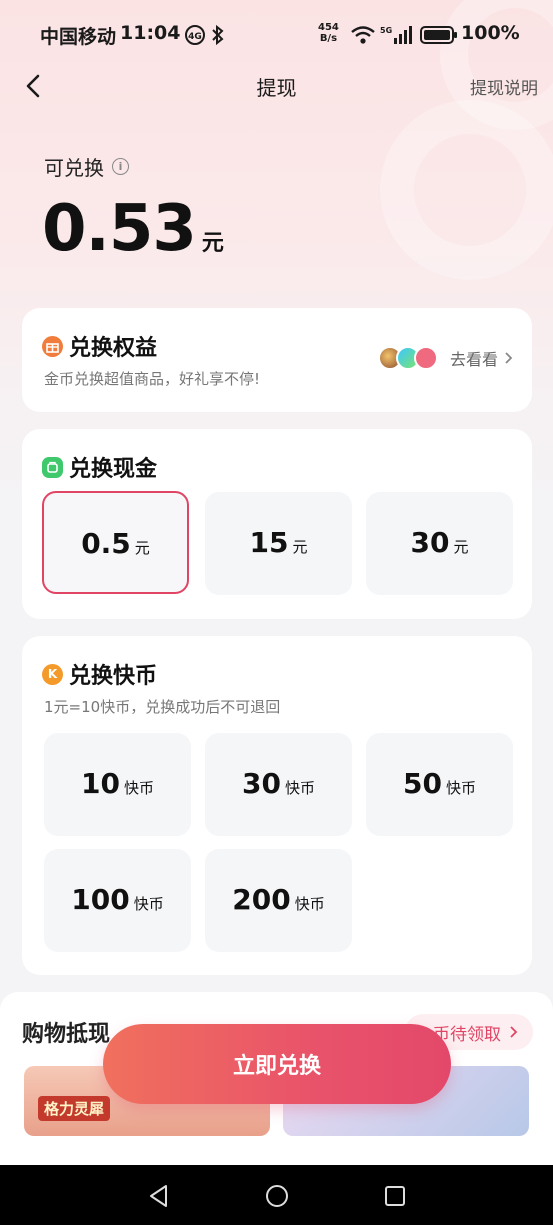 This screenshot has height=1225, width=553. Describe the element at coordinates (276, 36) in the screenshot. I see `status-bar: 中国移动 11:04 4G 454 B/s 5G 100%` at that location.